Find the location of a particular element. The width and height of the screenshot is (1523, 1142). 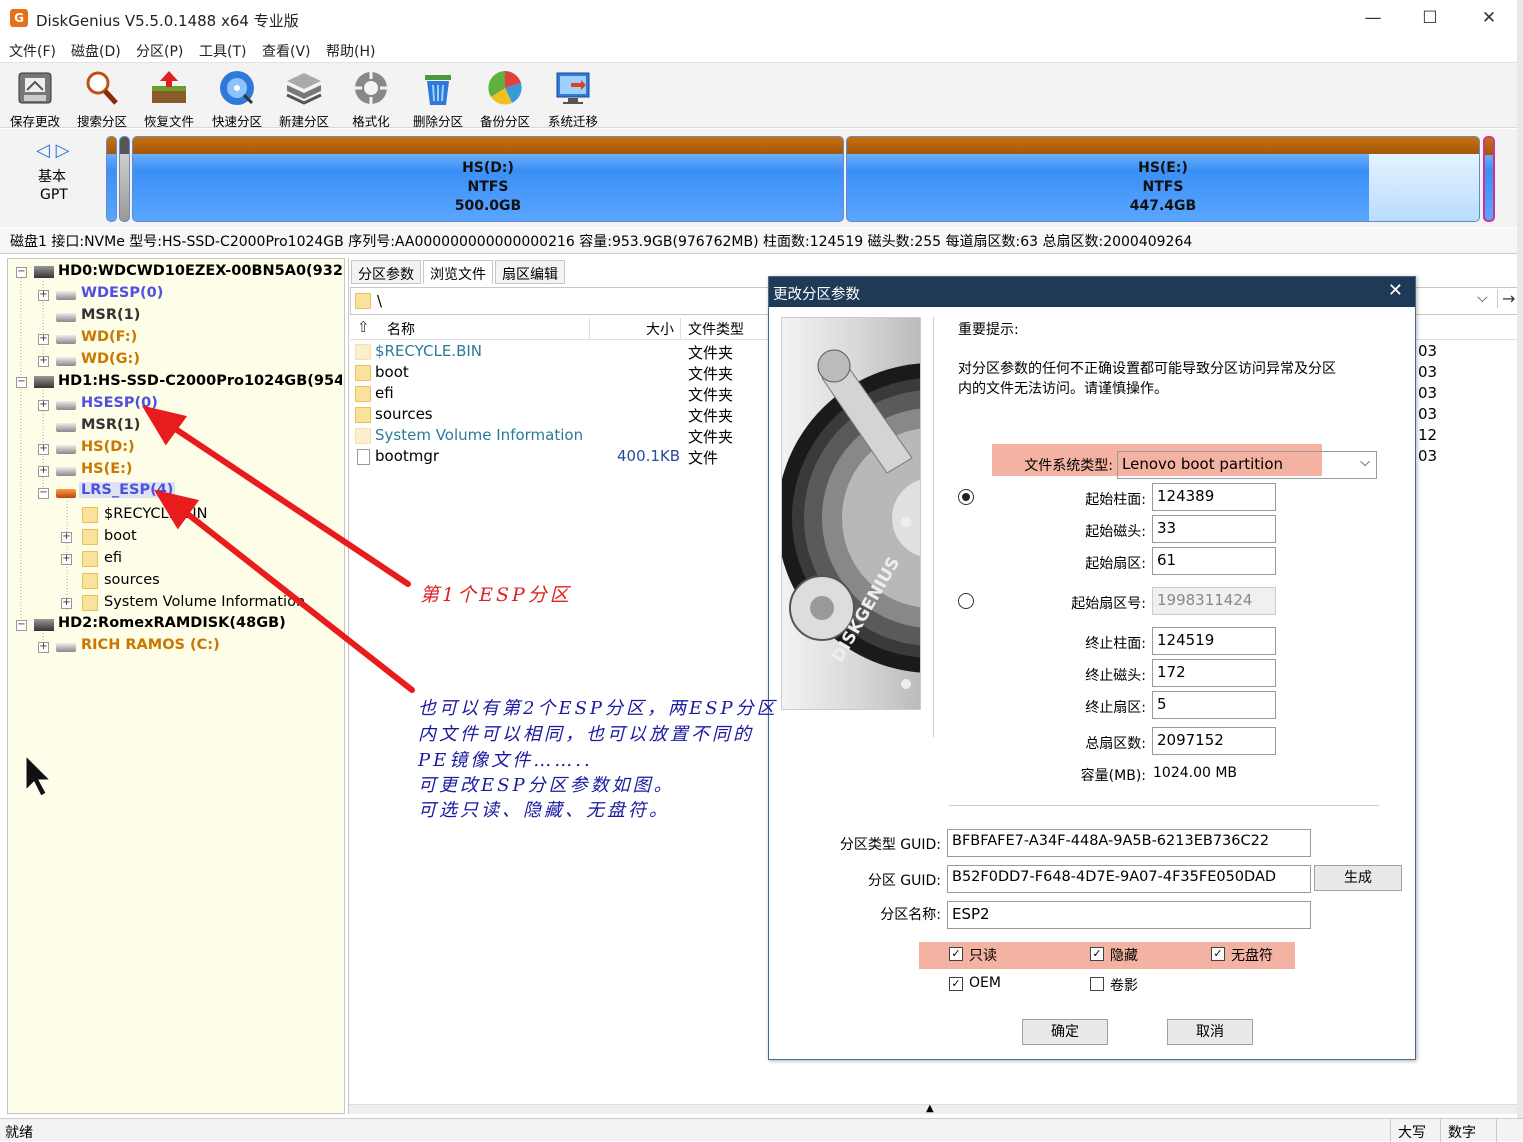

annotation-note-2-line: 可选只读、隐藏、无盘符。 is located at coordinates (544, 810).